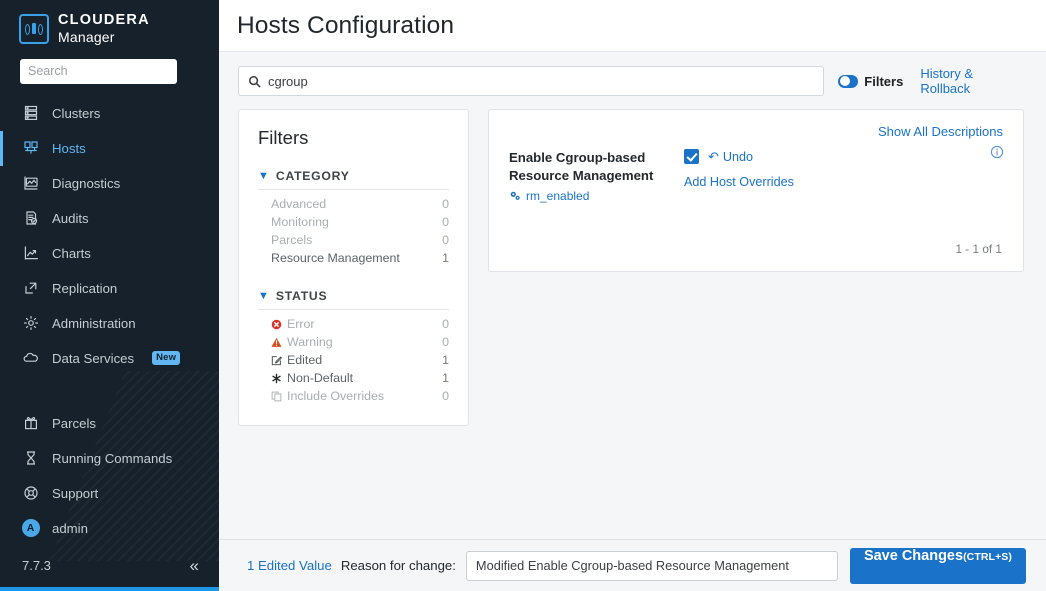  What do you see at coordinates (353, 299) in the screenshot?
I see `filter-group-status-header: ▼ STATUS` at bounding box center [353, 299].